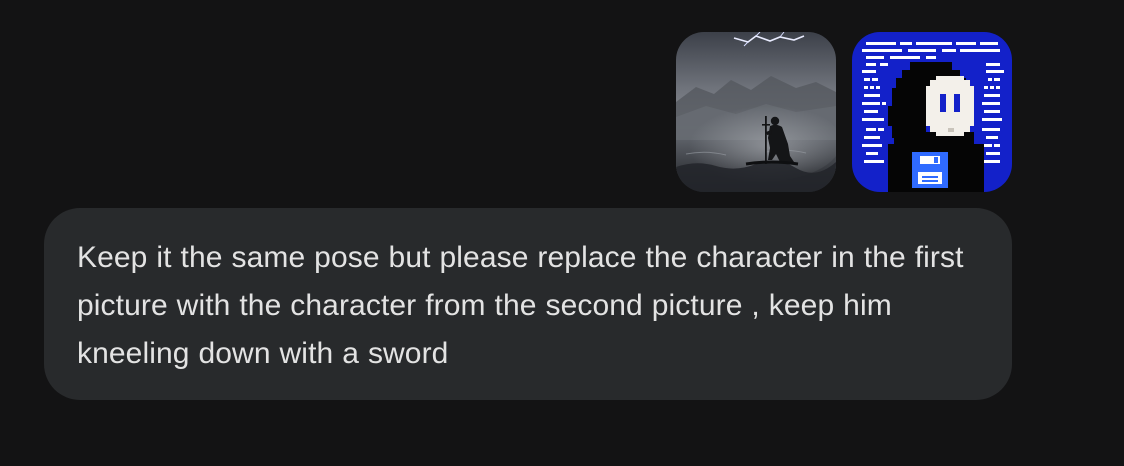 The width and height of the screenshot is (1124, 466). I want to click on knight-in-storm-image, so click(756, 112).